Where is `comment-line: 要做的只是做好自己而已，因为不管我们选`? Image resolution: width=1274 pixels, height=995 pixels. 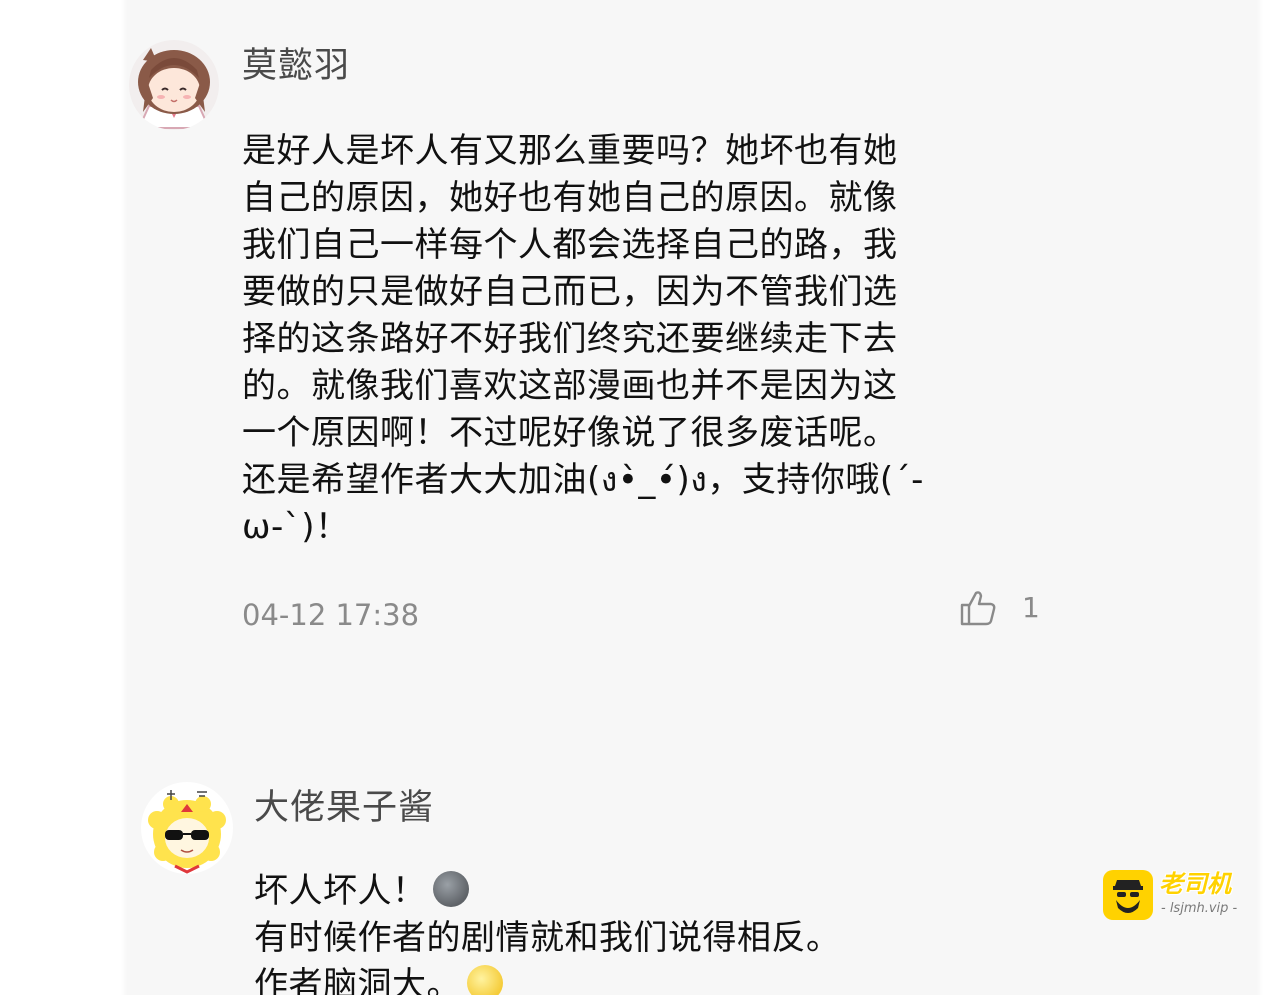
comment-line: 要做的只是做好自己而已，因为不管我们选 is located at coordinates (570, 292).